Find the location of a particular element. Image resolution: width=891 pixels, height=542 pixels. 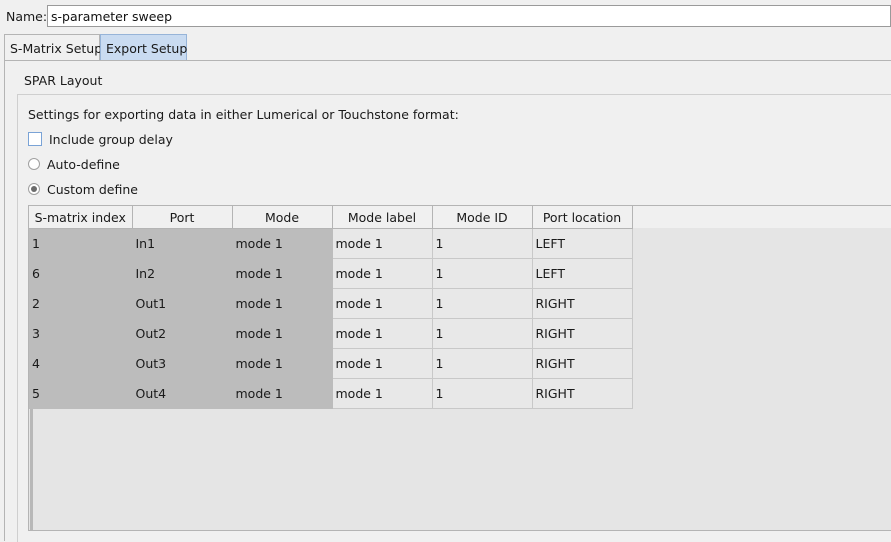

table-row: 4 Out3 mode 1 mode 1 1 RIGHT is located at coordinates (331, 363).